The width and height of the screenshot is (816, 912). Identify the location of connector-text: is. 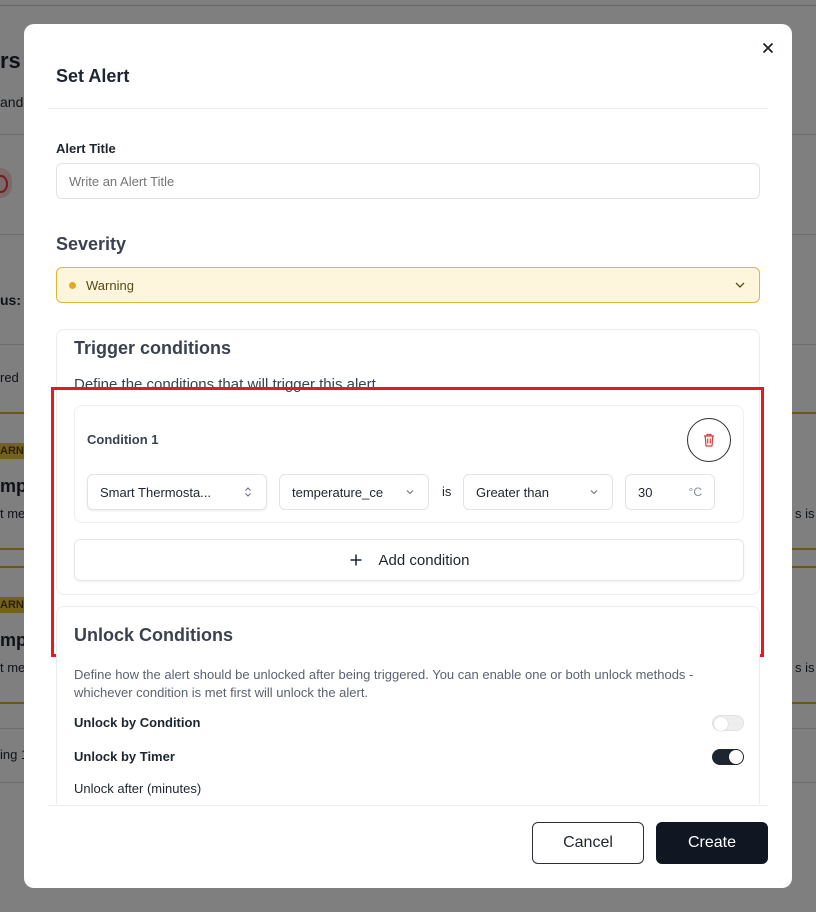
(447, 491).